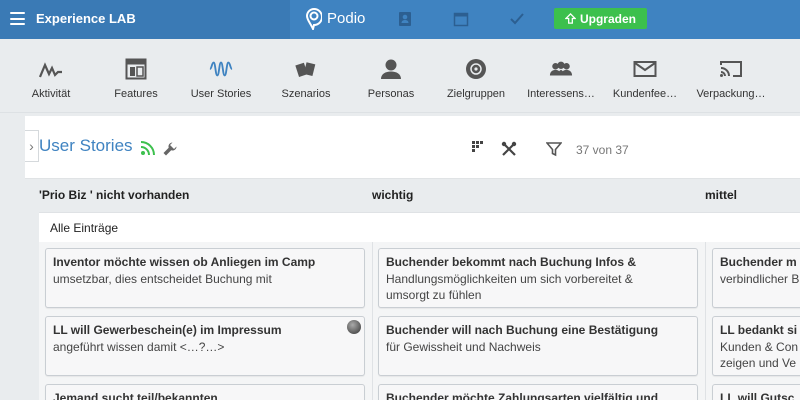  I want to click on app-item-label: Zielgruppen, so click(476, 94).